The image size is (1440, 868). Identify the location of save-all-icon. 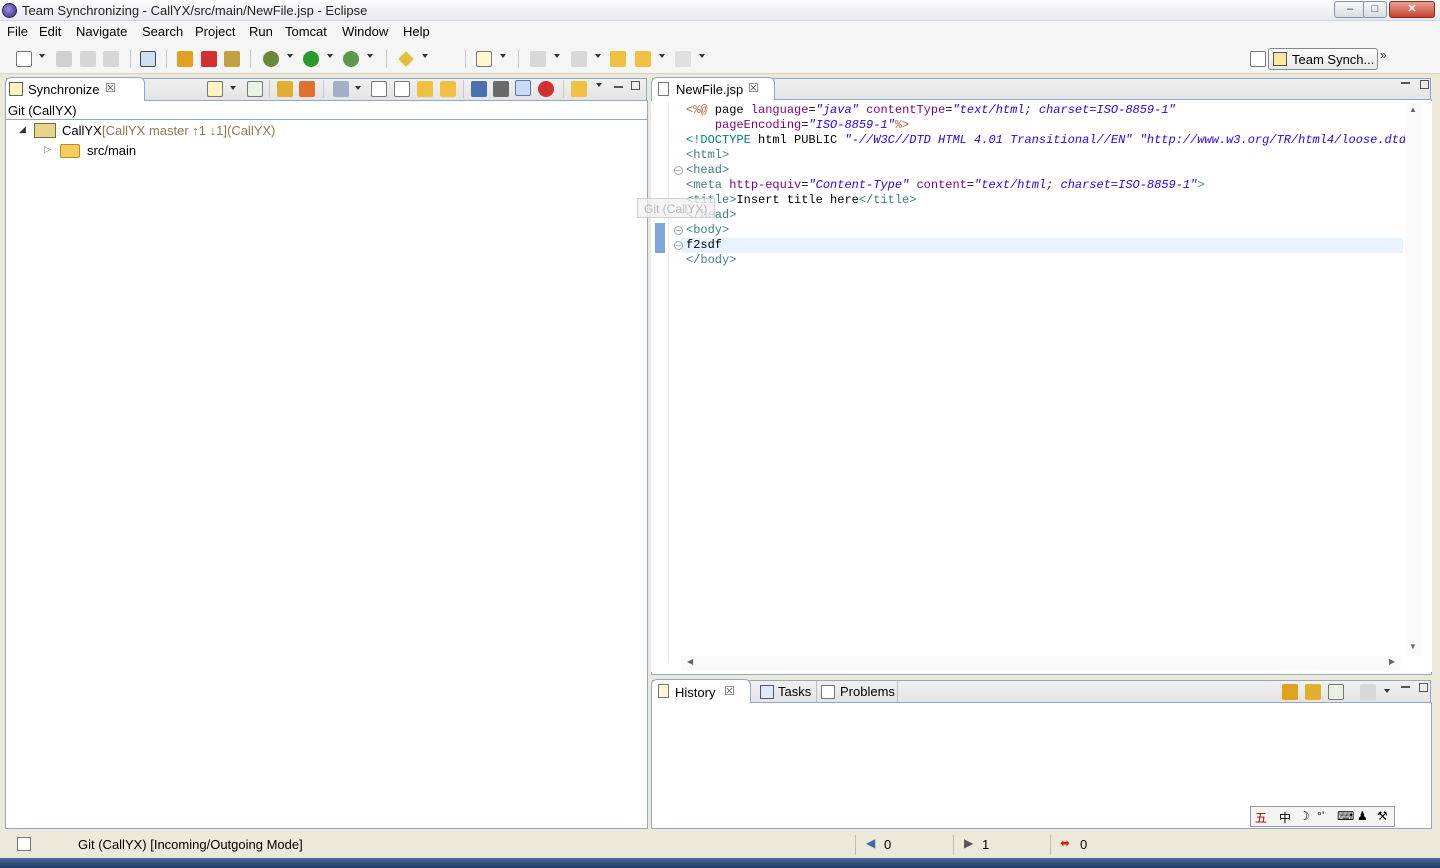
(88, 59).